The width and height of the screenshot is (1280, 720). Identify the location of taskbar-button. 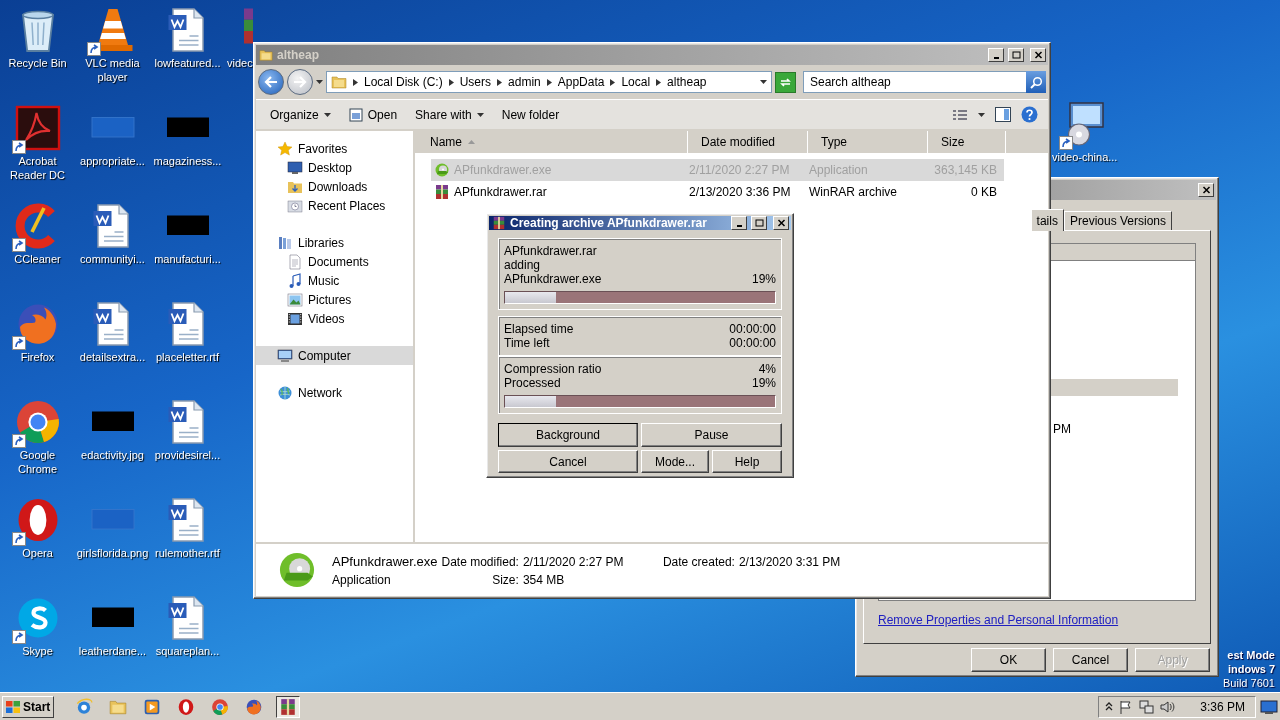
(288, 706).